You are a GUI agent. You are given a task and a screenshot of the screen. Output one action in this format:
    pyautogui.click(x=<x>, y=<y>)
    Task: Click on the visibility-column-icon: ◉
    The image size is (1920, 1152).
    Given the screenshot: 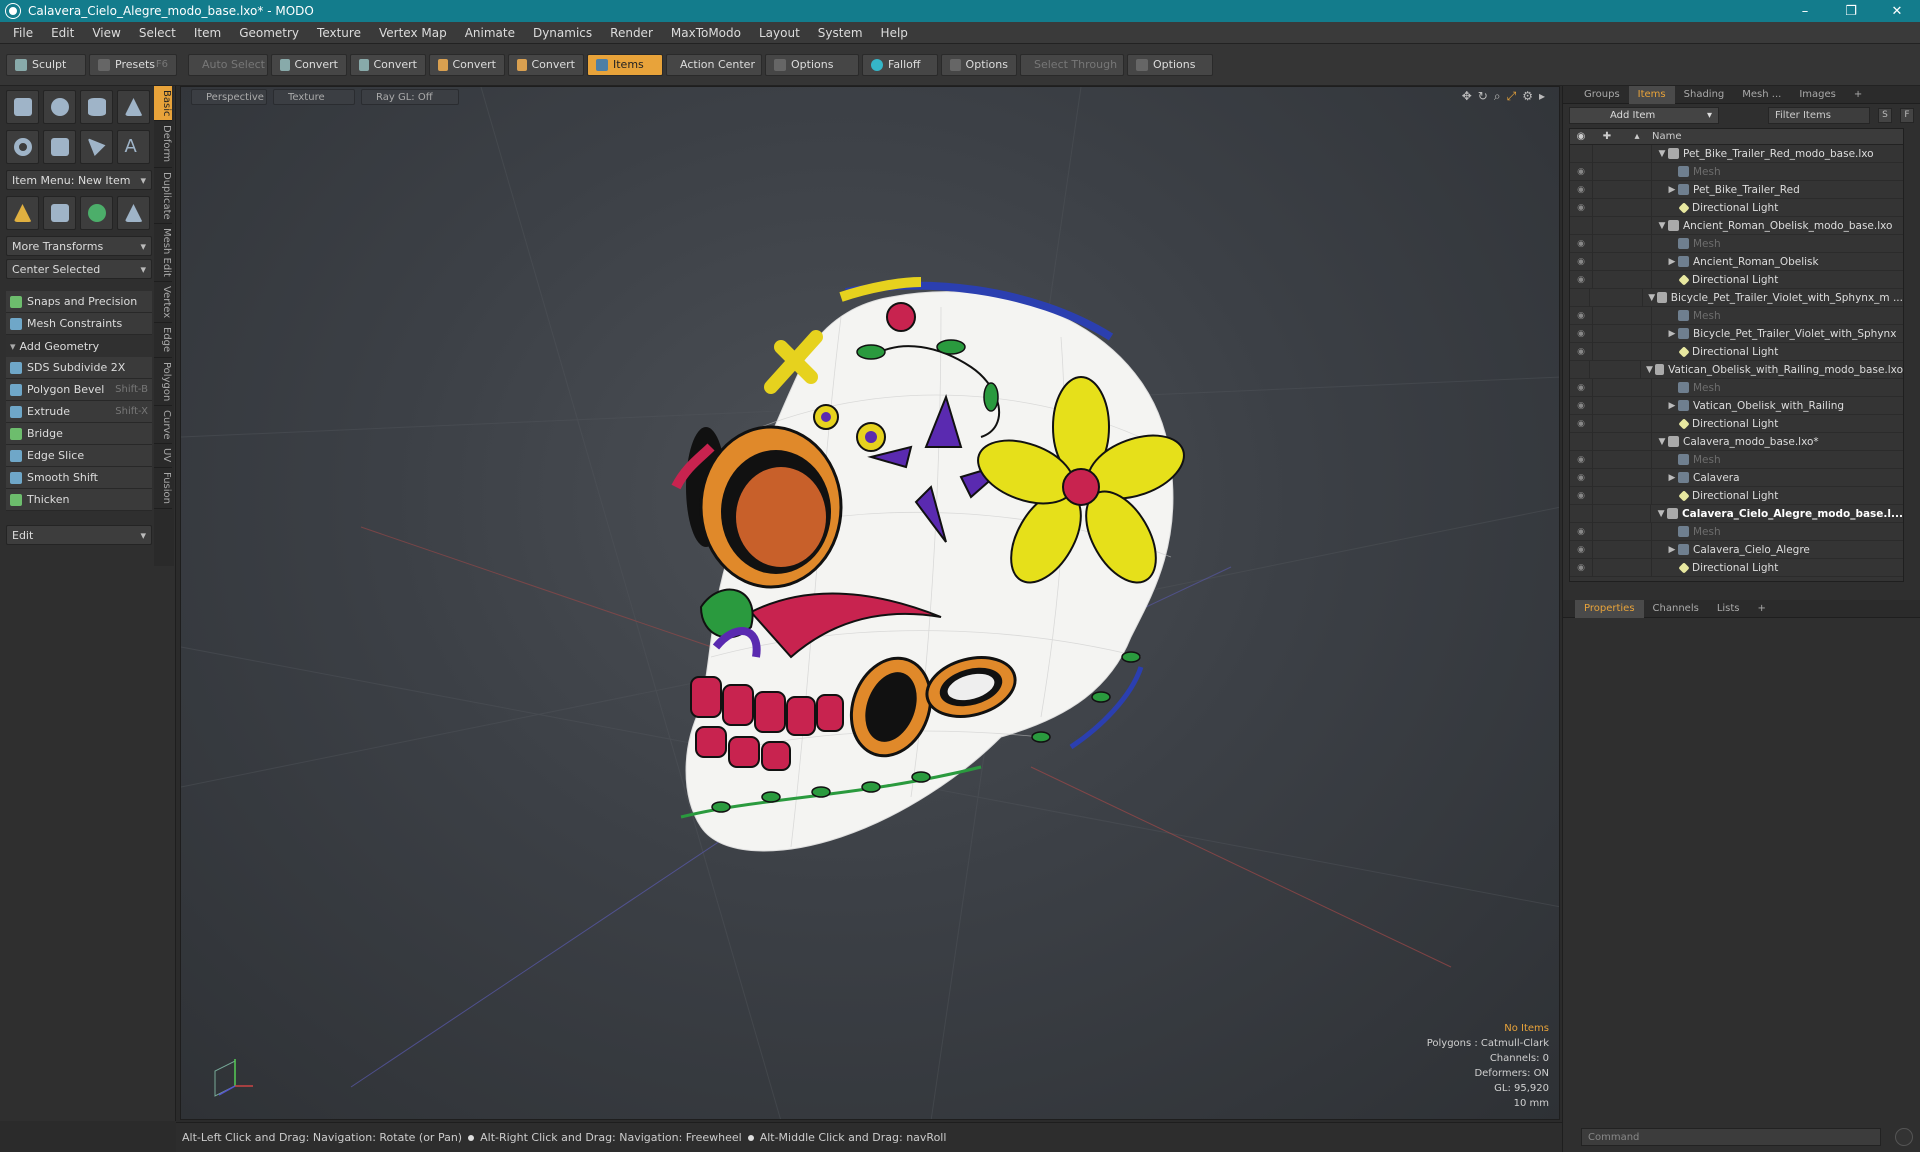 What is the action you would take?
    pyautogui.click(x=1581, y=136)
    